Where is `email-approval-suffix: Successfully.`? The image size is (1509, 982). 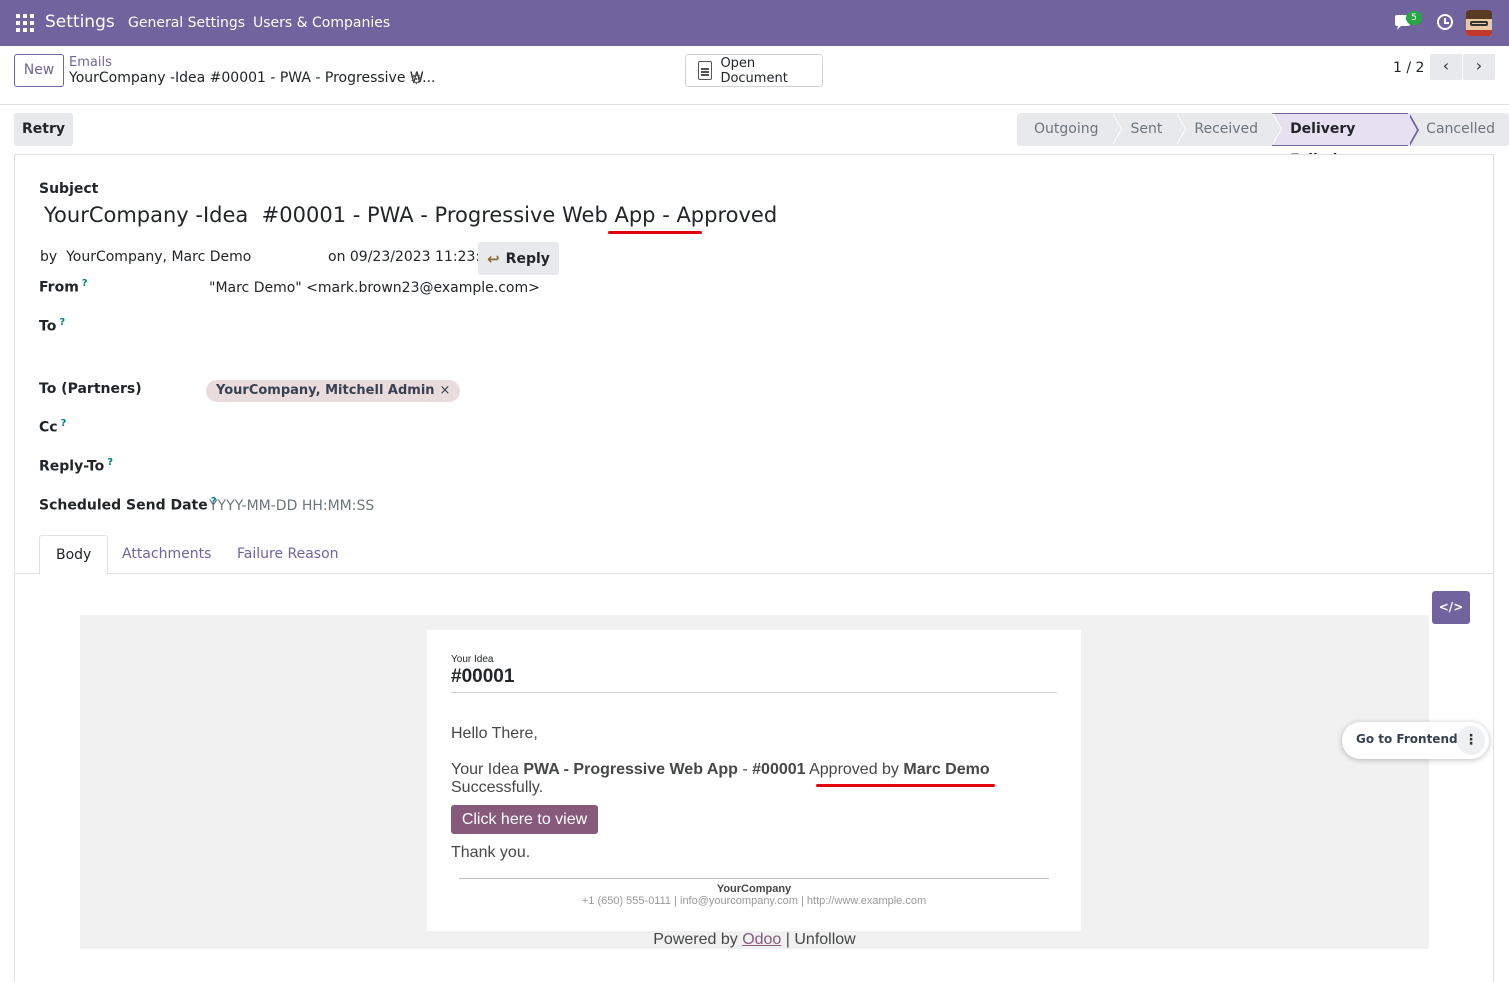 email-approval-suffix: Successfully. is located at coordinates (497, 787).